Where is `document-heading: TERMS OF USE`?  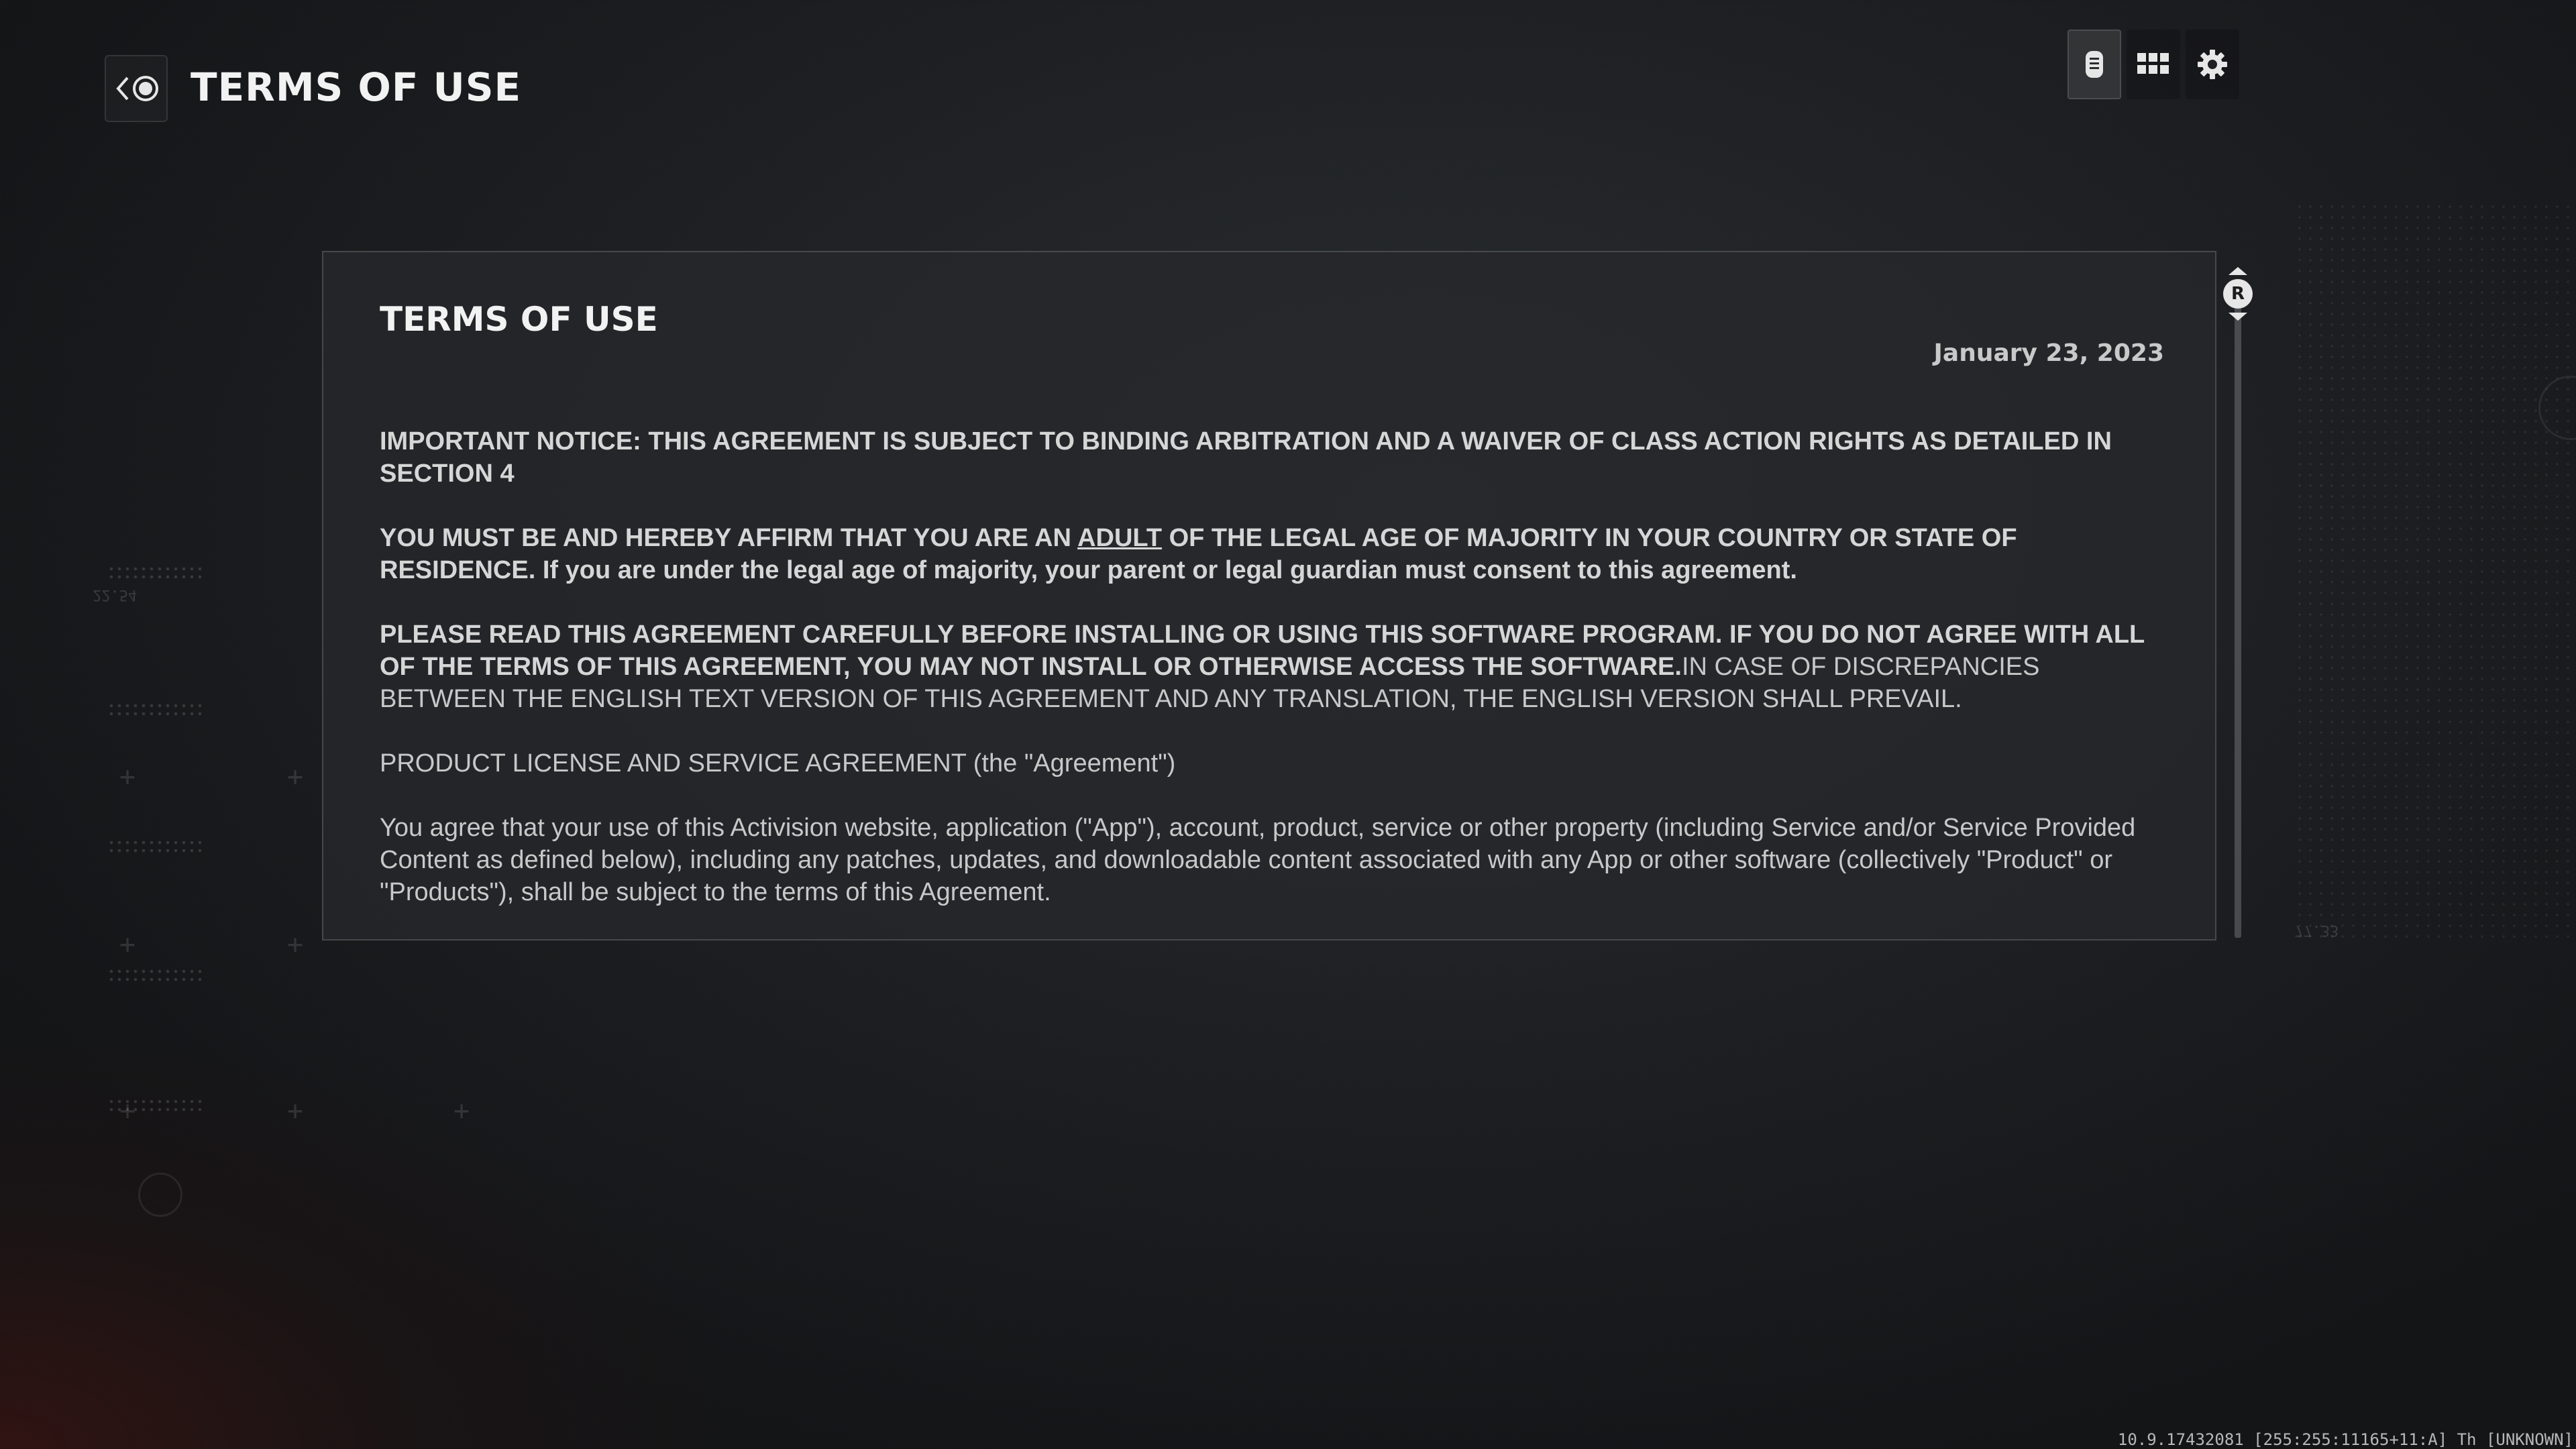 document-heading: TERMS OF USE is located at coordinates (519, 319).